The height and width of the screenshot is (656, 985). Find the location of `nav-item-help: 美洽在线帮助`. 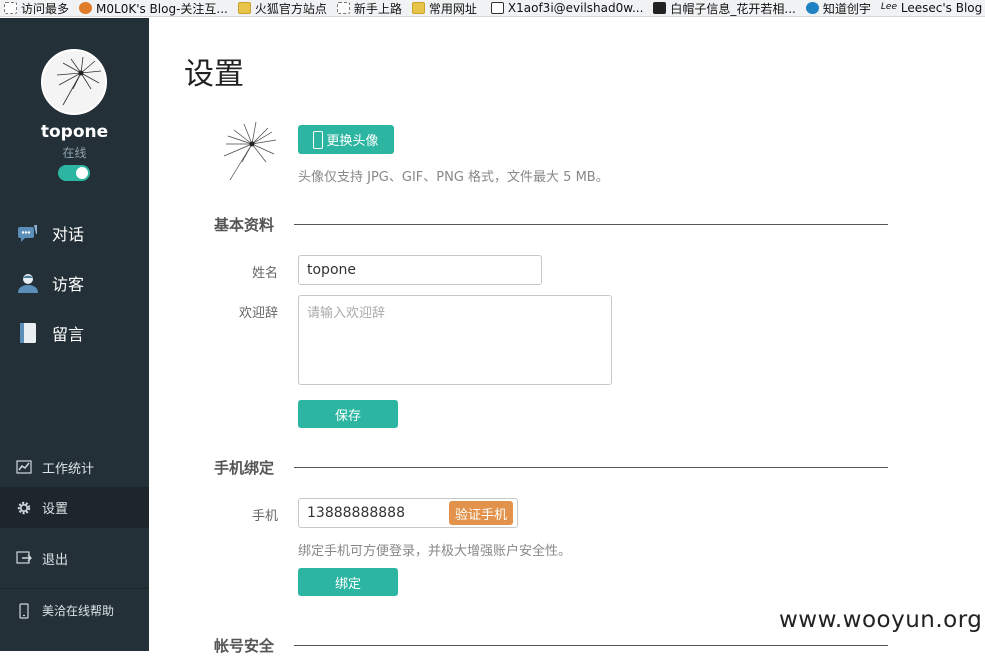

nav-item-help: 美洽在线帮助 is located at coordinates (74, 610).